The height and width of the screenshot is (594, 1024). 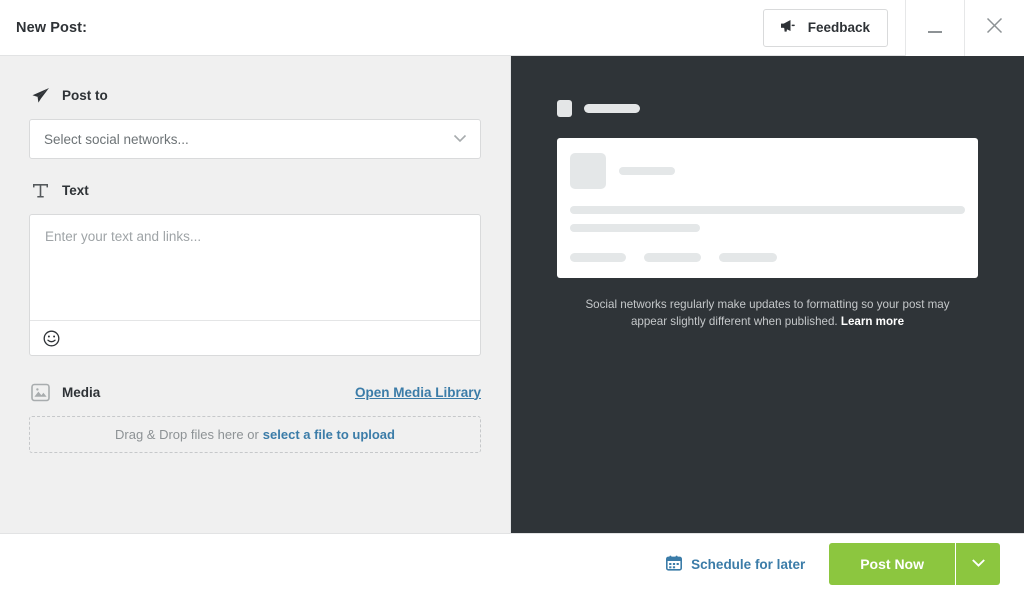 I want to click on text-editor-toolbar, so click(x=255, y=337).